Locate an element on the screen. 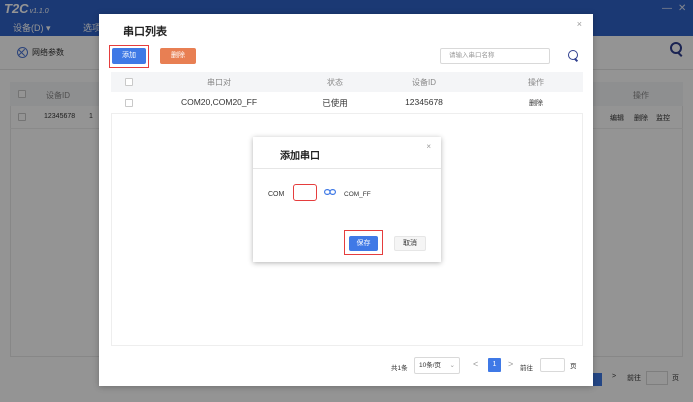 This screenshot has height=402, width=693. page-size-value: 10条/页 is located at coordinates (430, 365).